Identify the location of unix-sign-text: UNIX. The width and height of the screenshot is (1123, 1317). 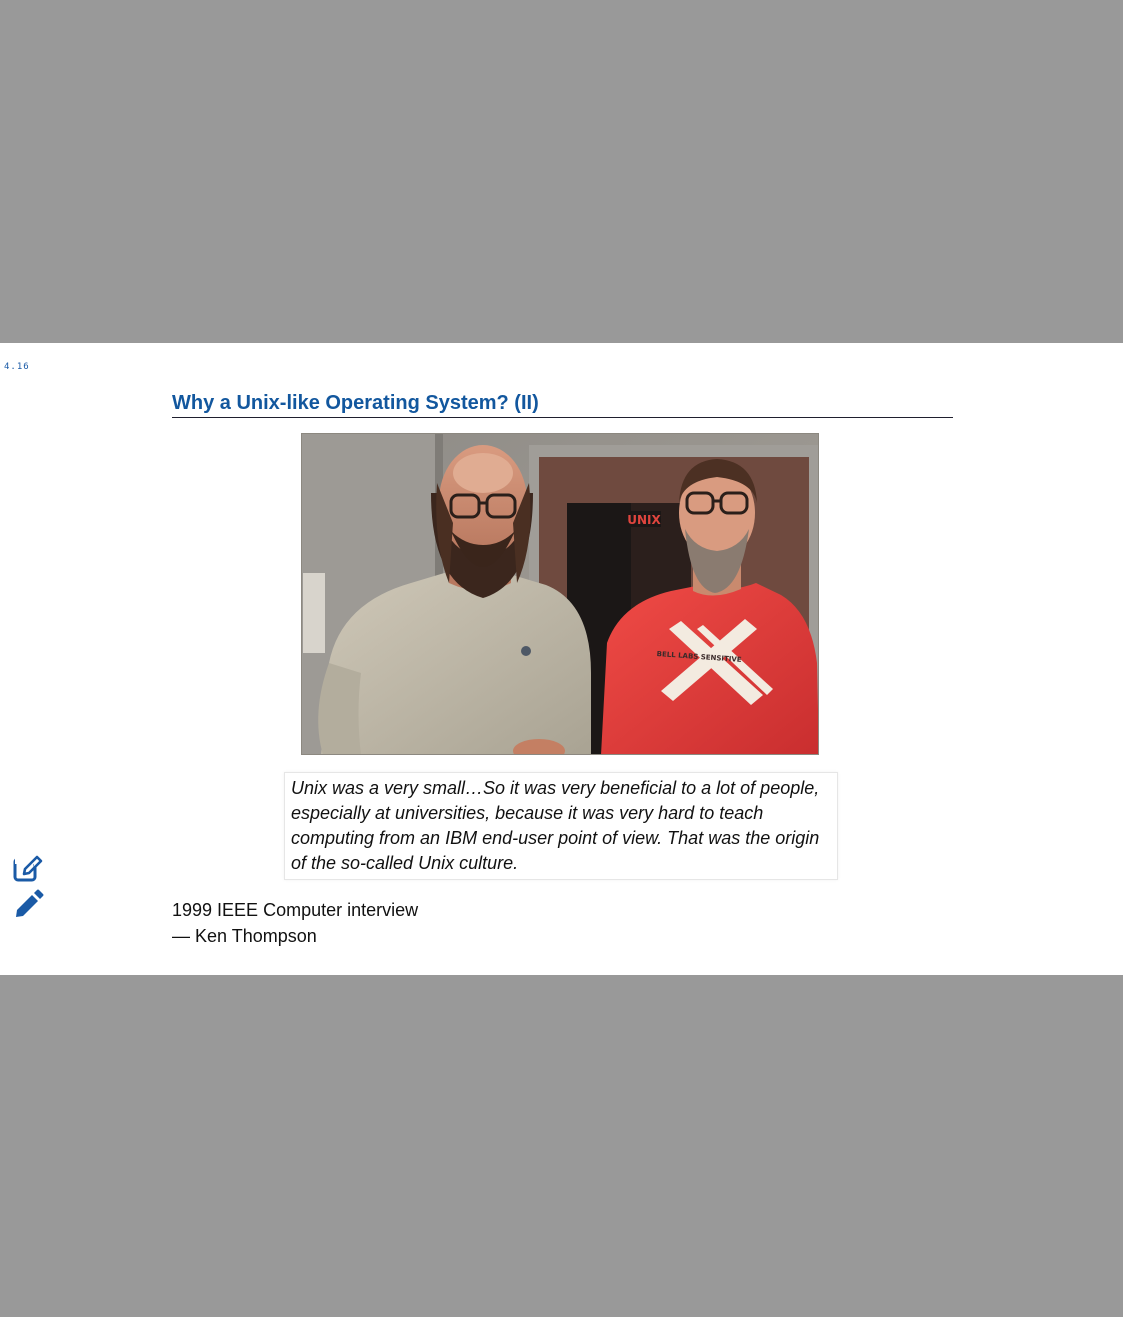
(644, 520).